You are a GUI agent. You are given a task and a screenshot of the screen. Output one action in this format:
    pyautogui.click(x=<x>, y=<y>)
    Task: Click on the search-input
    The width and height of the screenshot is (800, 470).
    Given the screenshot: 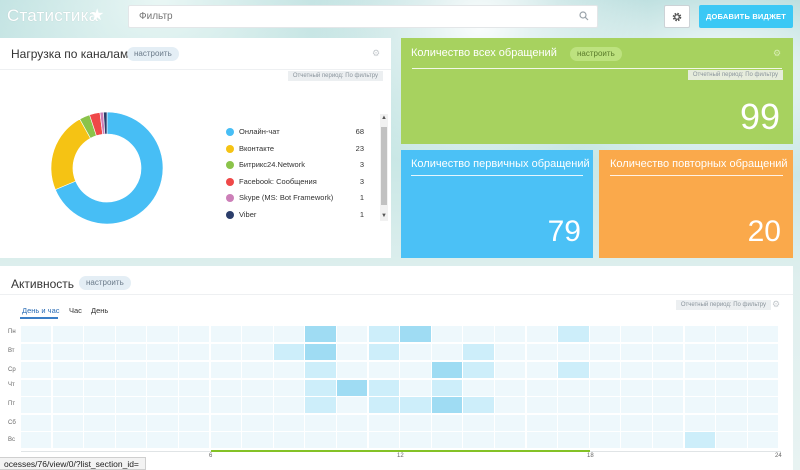 What is the action you would take?
    pyautogui.click(x=363, y=16)
    